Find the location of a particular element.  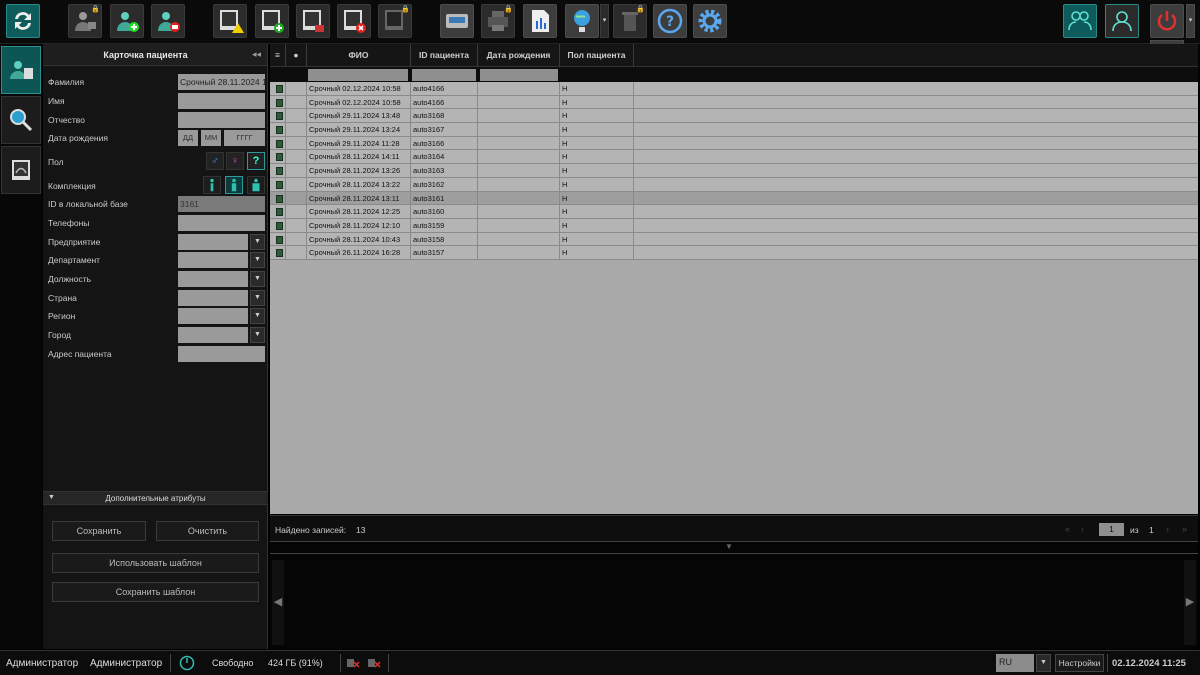

table-row: Срочный 28.11.2024 10:43 auto3158 Н is located at coordinates (734, 239).